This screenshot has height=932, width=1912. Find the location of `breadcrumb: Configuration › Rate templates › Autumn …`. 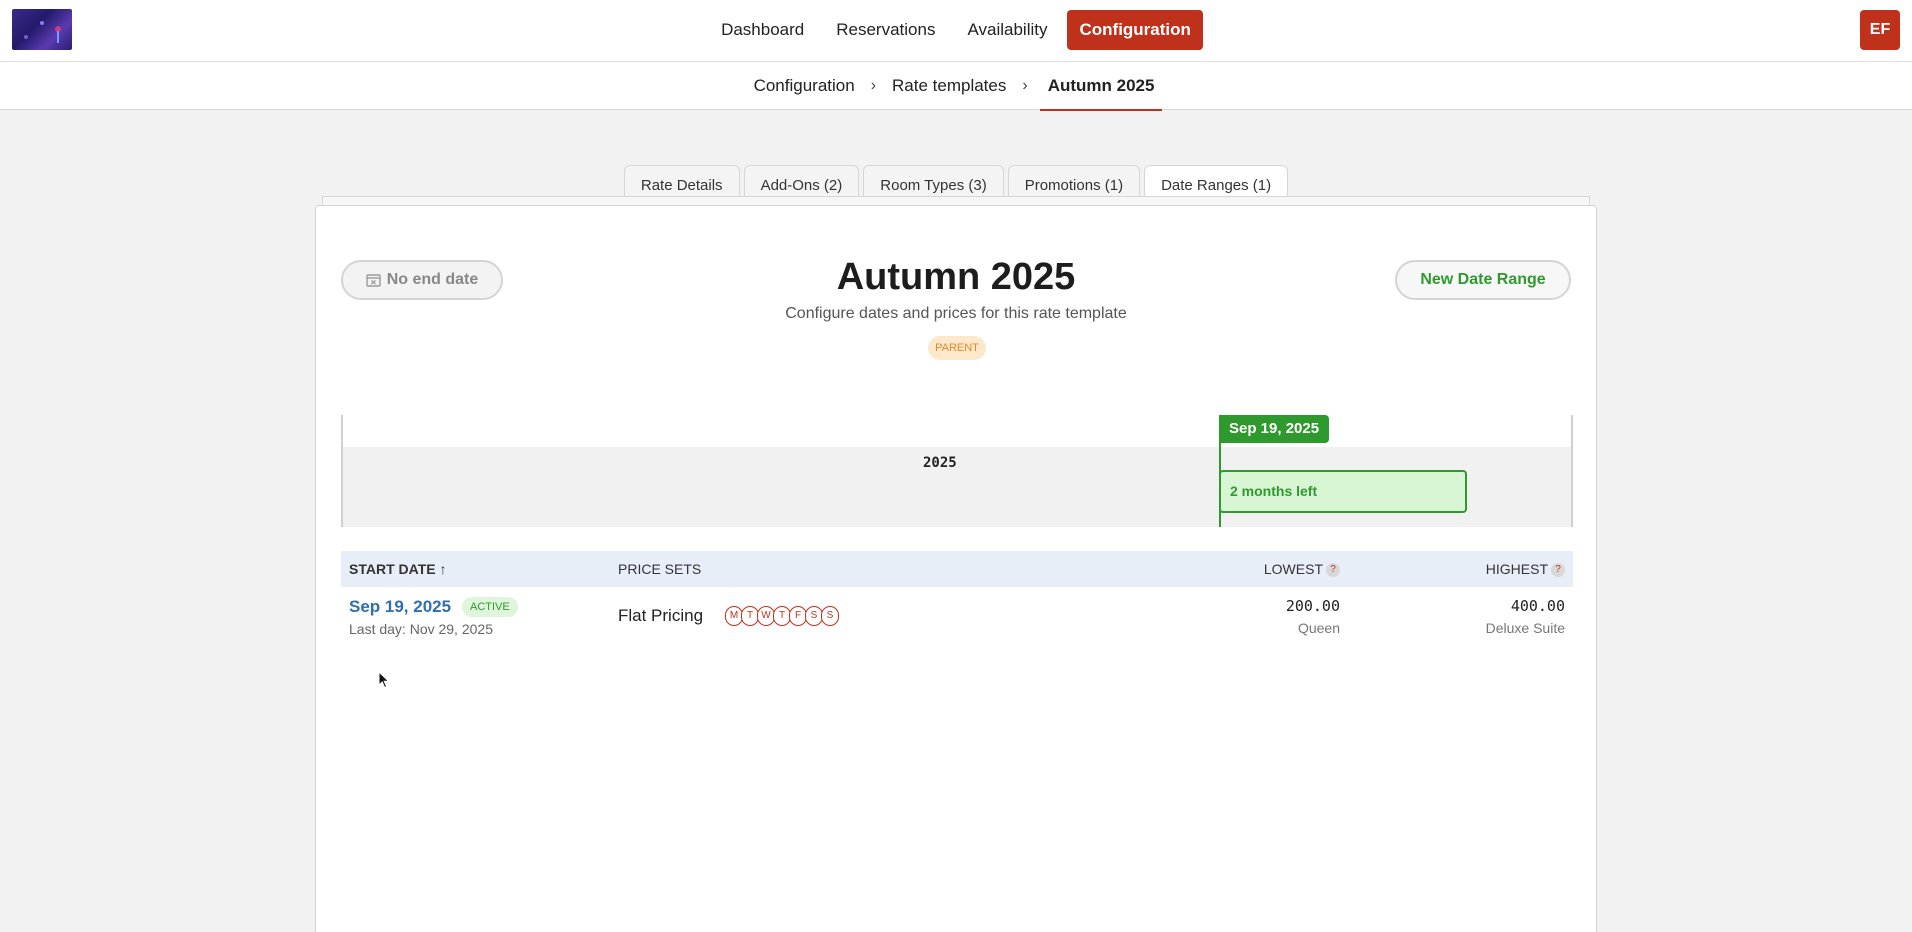

breadcrumb: Configuration › Rate templates › Autumn … is located at coordinates (956, 86).